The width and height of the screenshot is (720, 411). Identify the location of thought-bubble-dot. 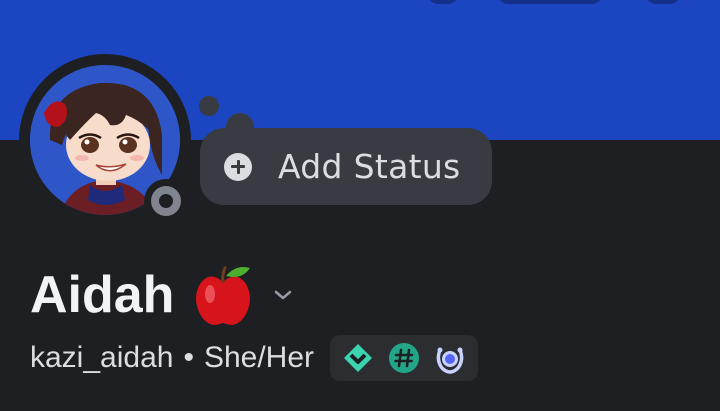
(209, 106).